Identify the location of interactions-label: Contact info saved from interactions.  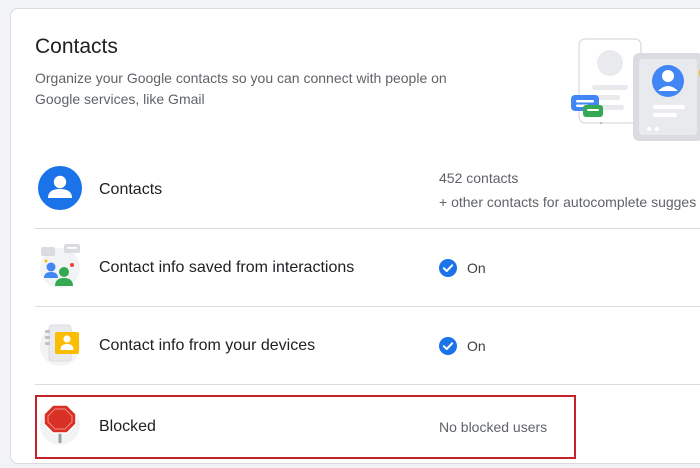
(227, 267).